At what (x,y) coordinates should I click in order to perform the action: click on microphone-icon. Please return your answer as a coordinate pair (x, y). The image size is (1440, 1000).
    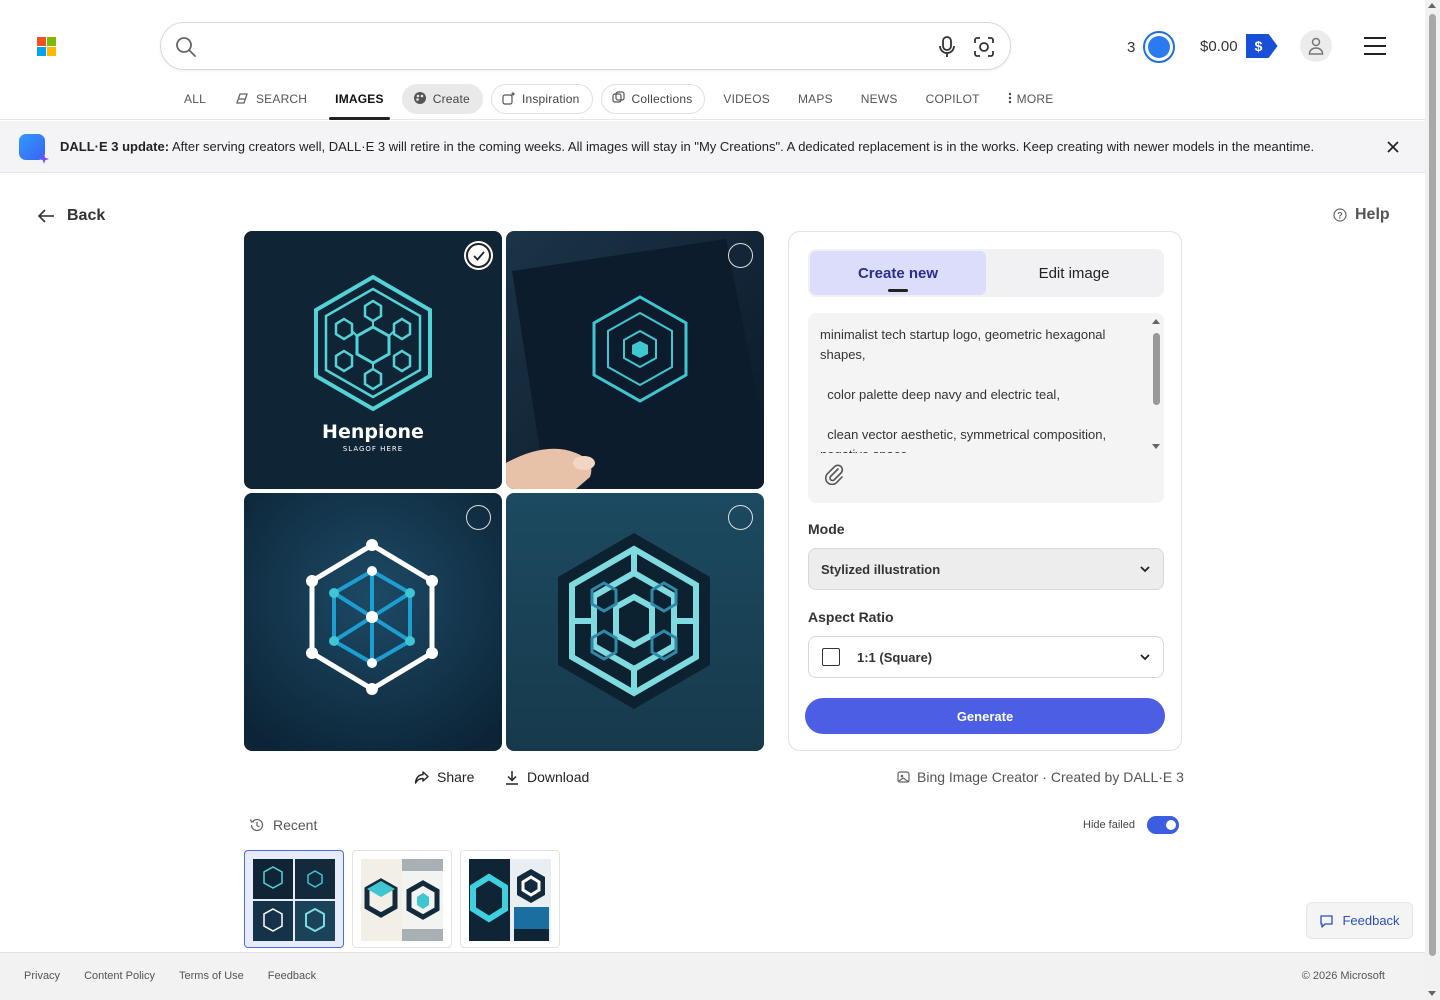
    Looking at the image, I should click on (947, 47).